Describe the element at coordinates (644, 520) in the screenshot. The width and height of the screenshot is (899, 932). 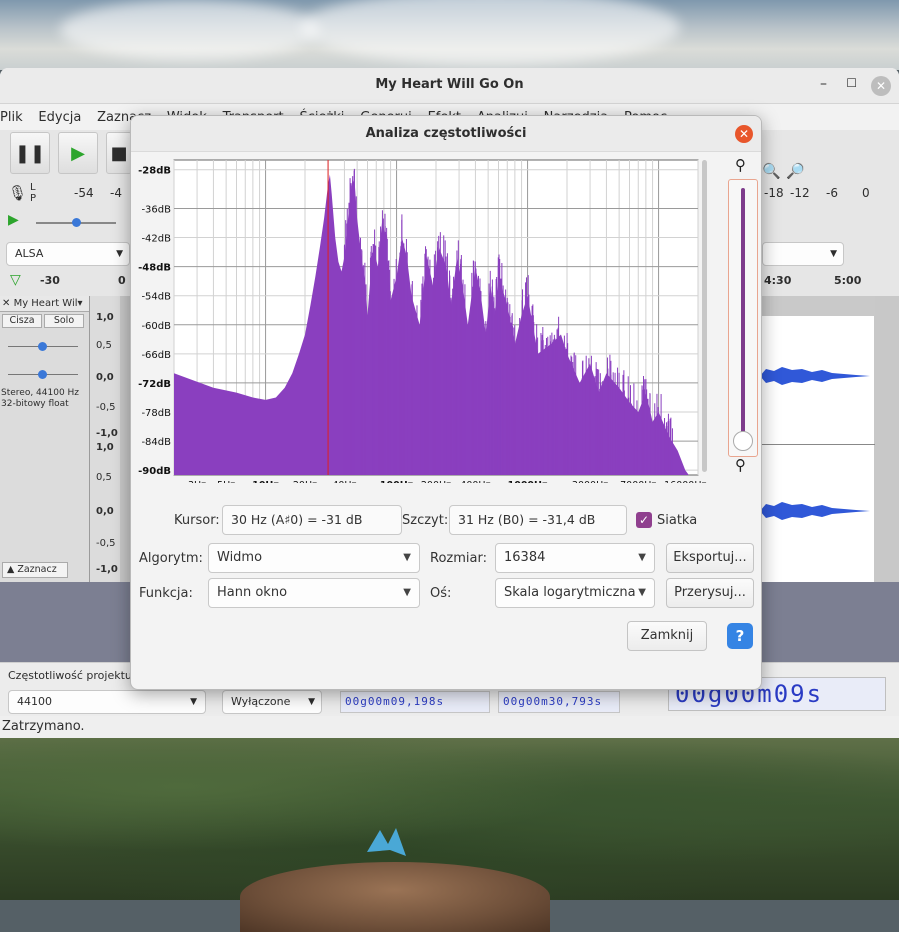
I see `grid-checkbox: ✓` at that location.